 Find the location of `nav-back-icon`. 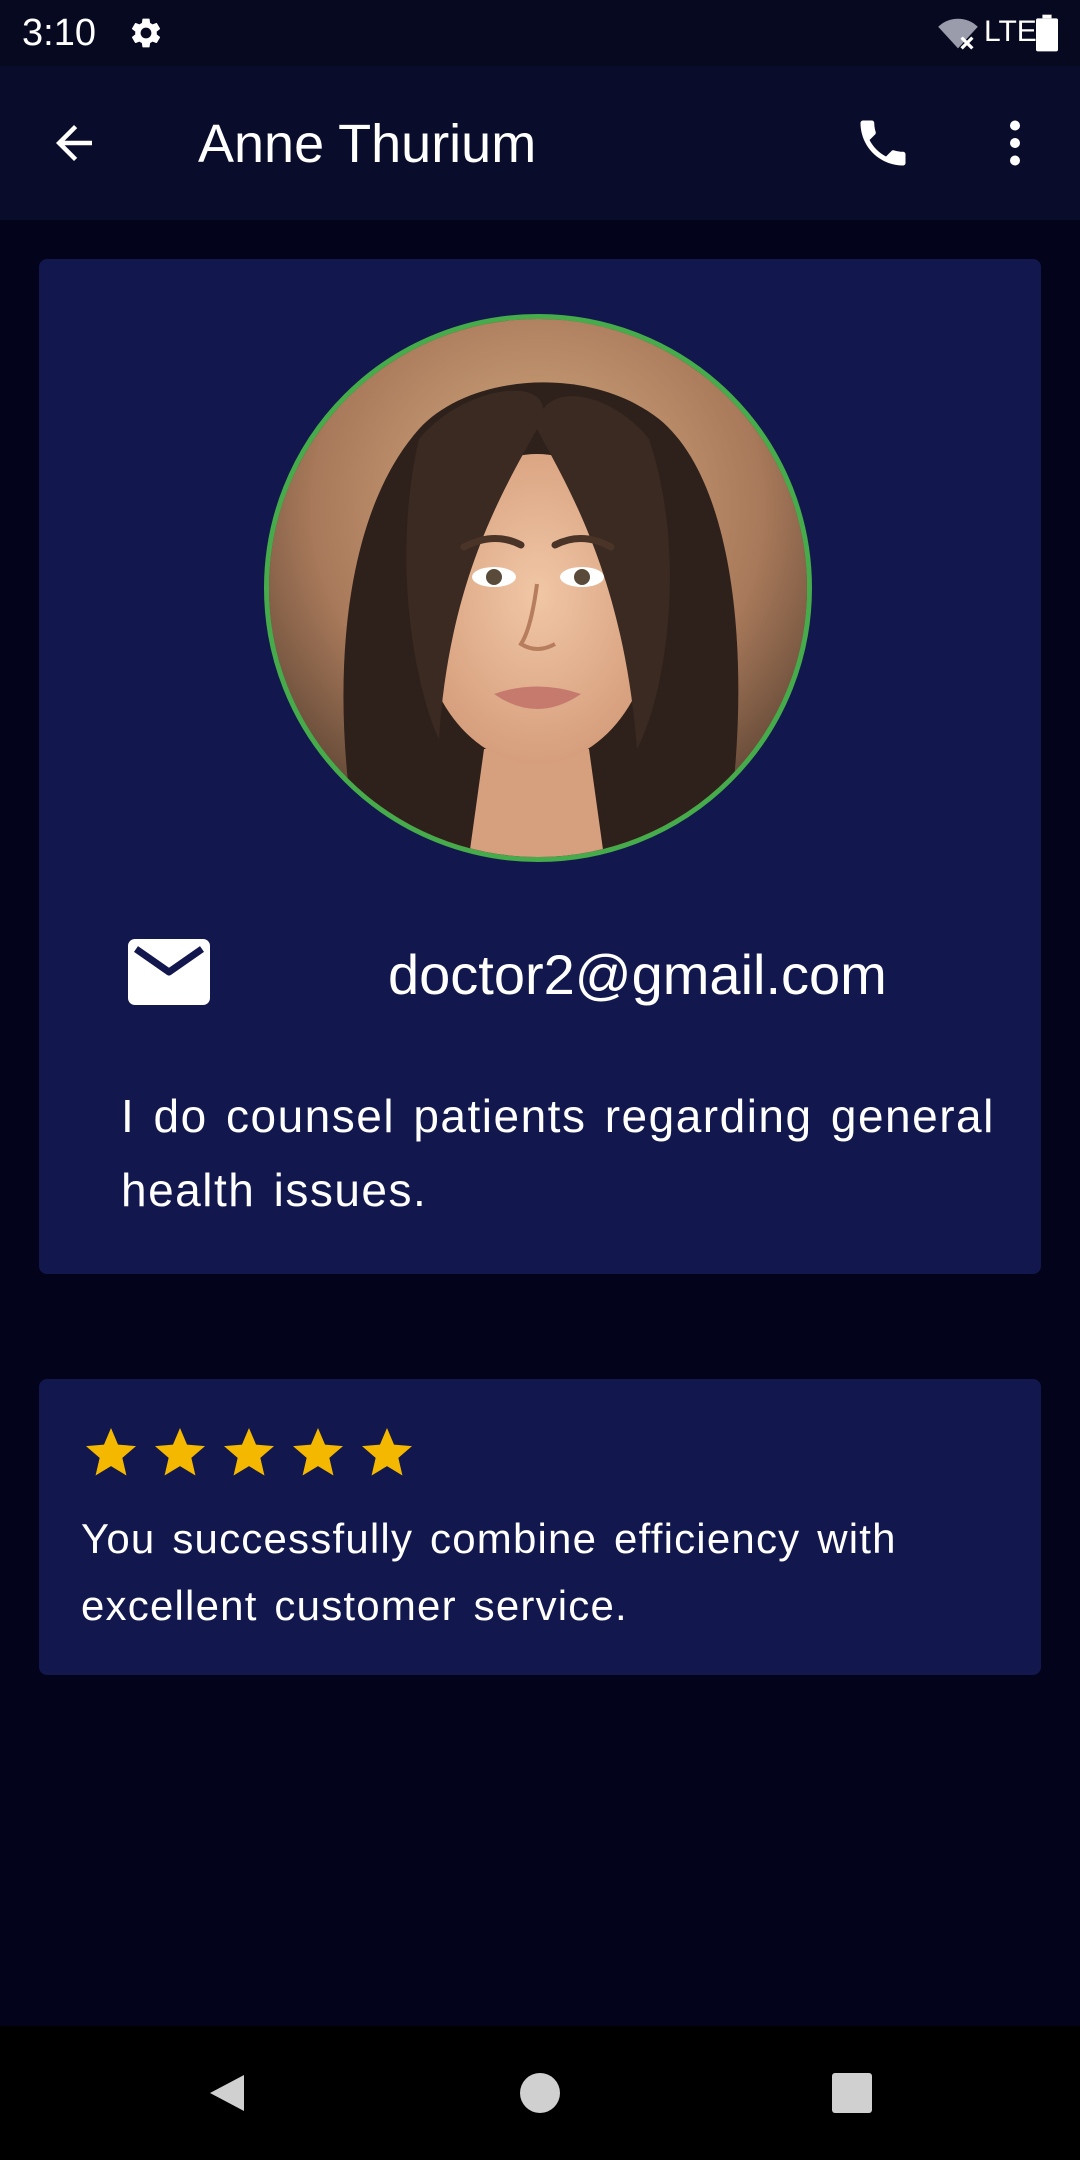

nav-back-icon is located at coordinates (226, 2093).